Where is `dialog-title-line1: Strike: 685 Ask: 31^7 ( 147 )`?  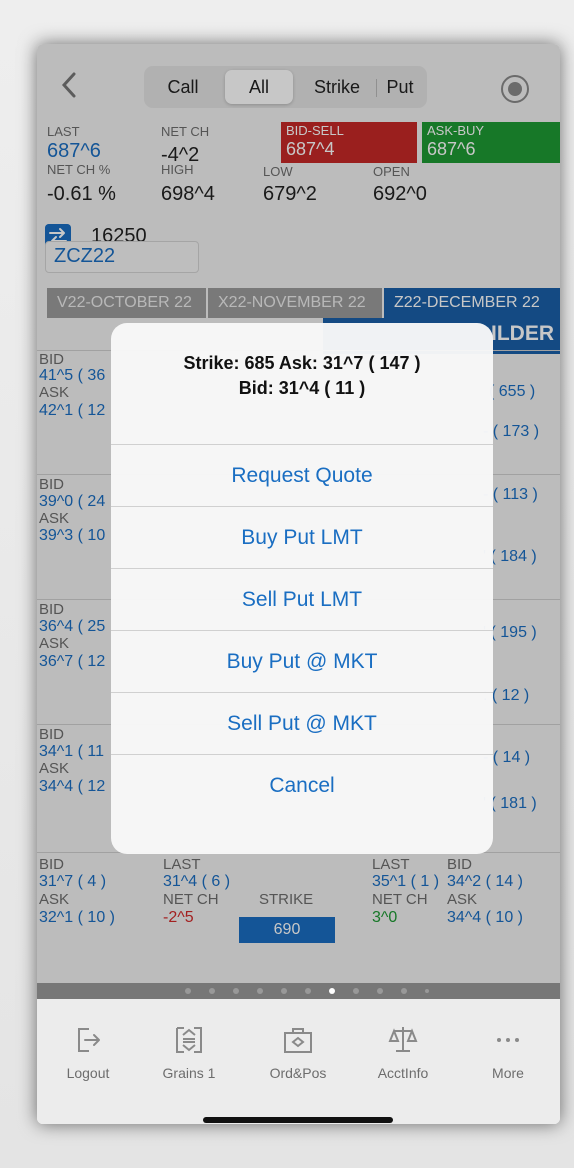
dialog-title-line1: Strike: 685 Ask: 31^7 ( 147 ) is located at coordinates (302, 363).